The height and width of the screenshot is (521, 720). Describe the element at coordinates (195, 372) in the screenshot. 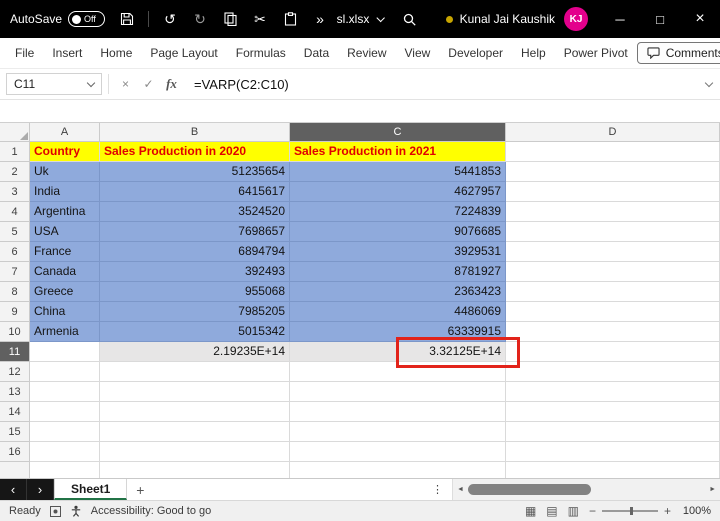

I see `cell-b12` at that location.